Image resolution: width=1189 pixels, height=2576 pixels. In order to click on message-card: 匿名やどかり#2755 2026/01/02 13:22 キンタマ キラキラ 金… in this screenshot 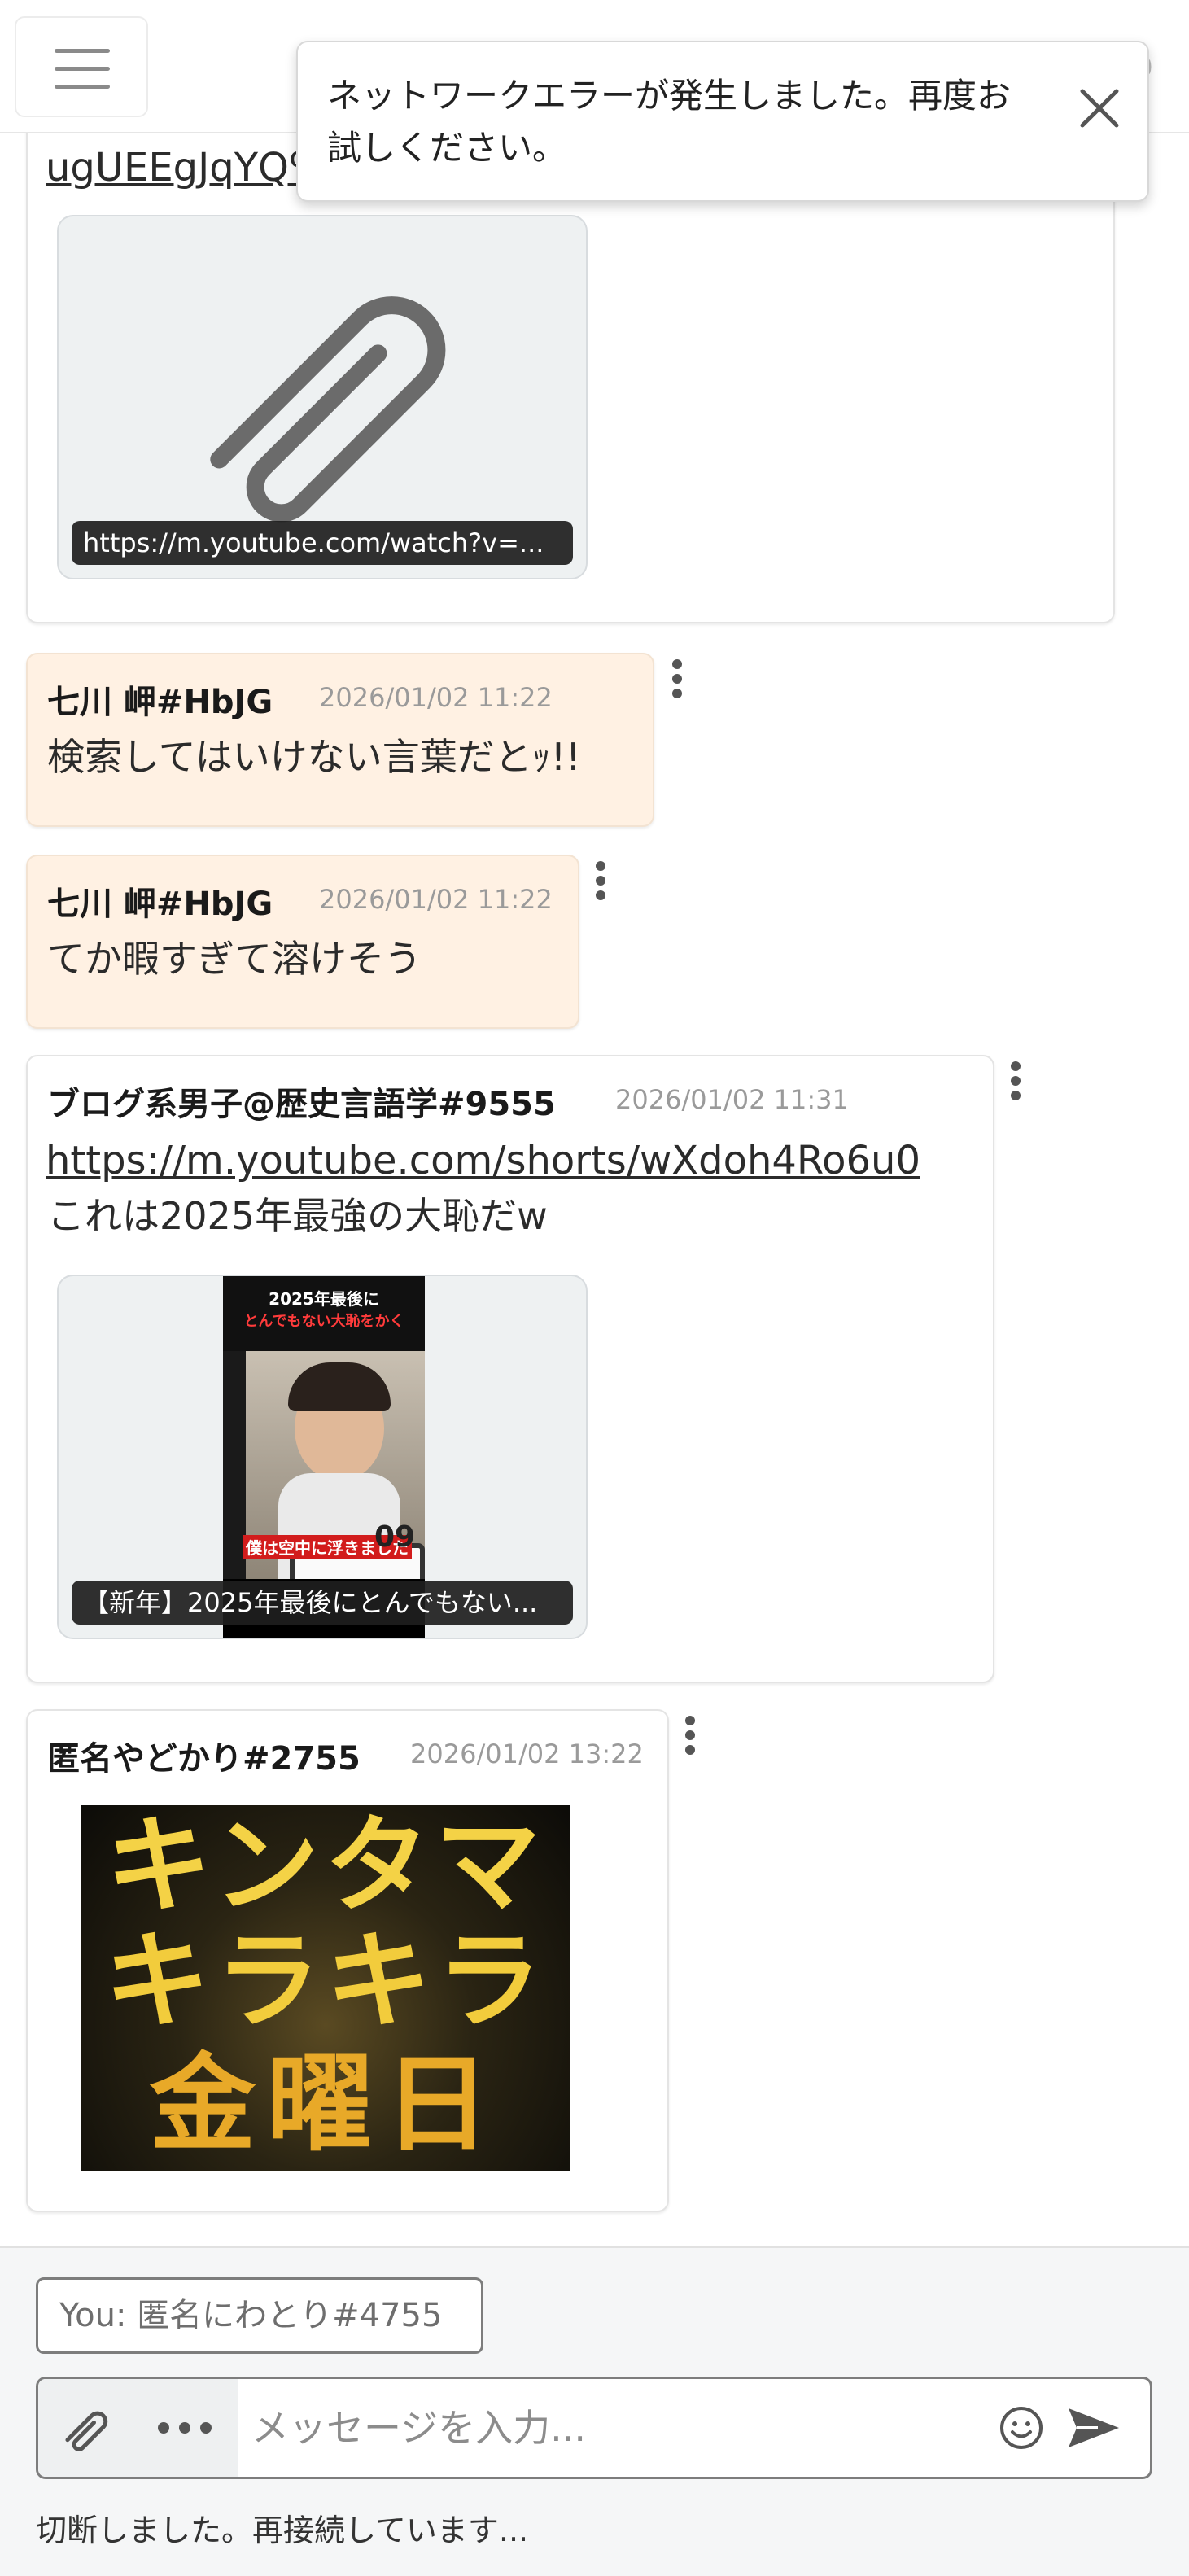, I will do `click(348, 1960)`.